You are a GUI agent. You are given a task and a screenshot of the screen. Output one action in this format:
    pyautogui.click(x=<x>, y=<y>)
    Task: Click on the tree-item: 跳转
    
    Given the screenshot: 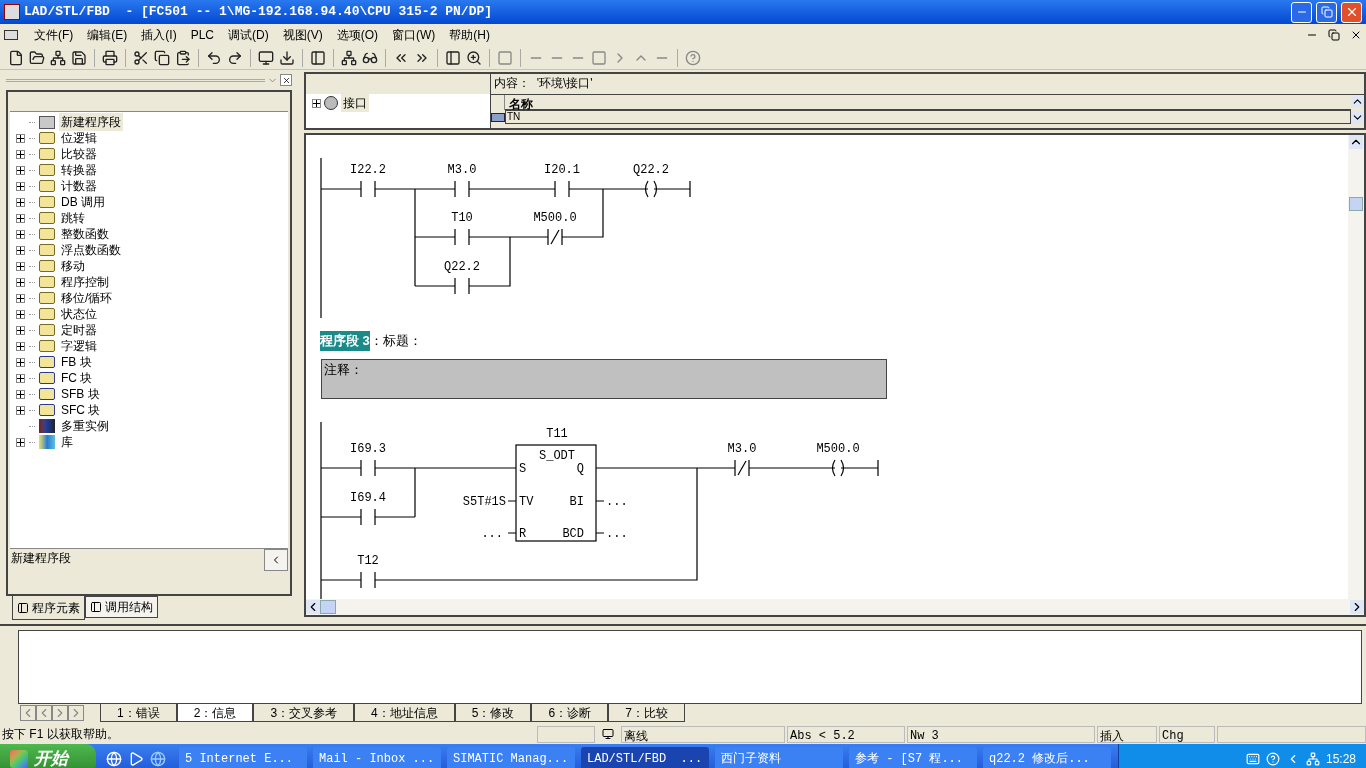 What is the action you would take?
    pyautogui.click(x=73, y=218)
    